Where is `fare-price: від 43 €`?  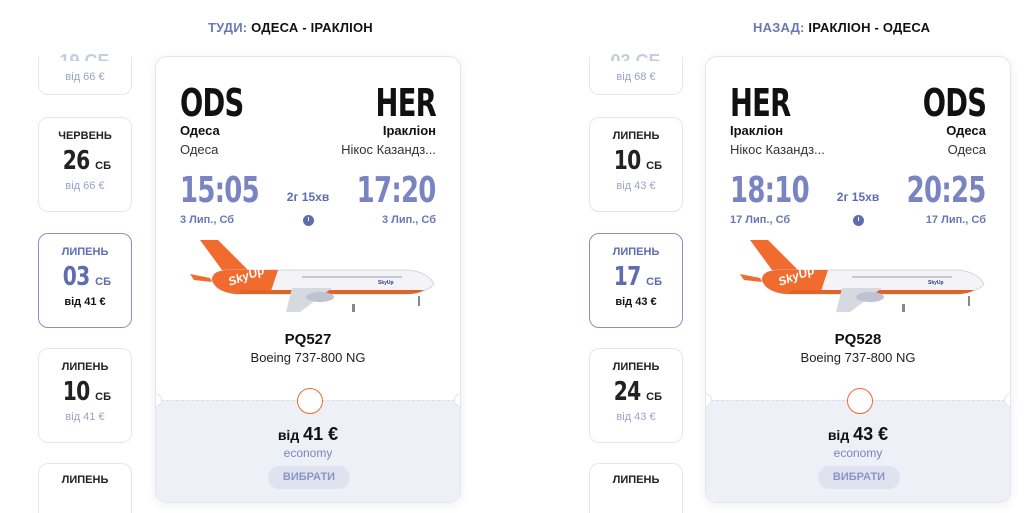 fare-price: від 43 € is located at coordinates (858, 434).